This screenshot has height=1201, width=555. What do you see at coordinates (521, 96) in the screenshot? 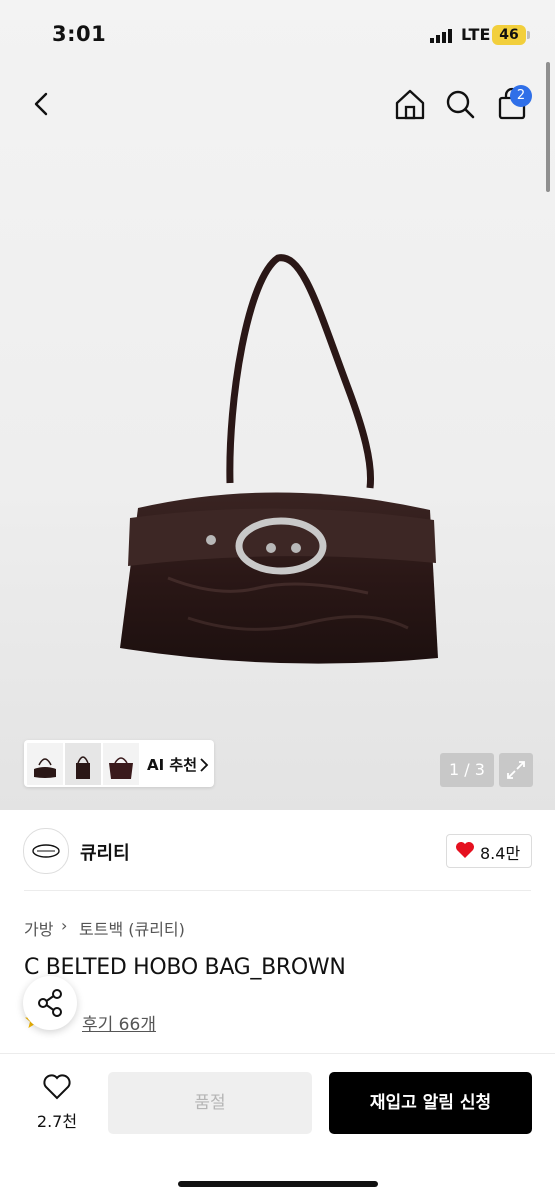
I see `cart-count-badge: 2` at bounding box center [521, 96].